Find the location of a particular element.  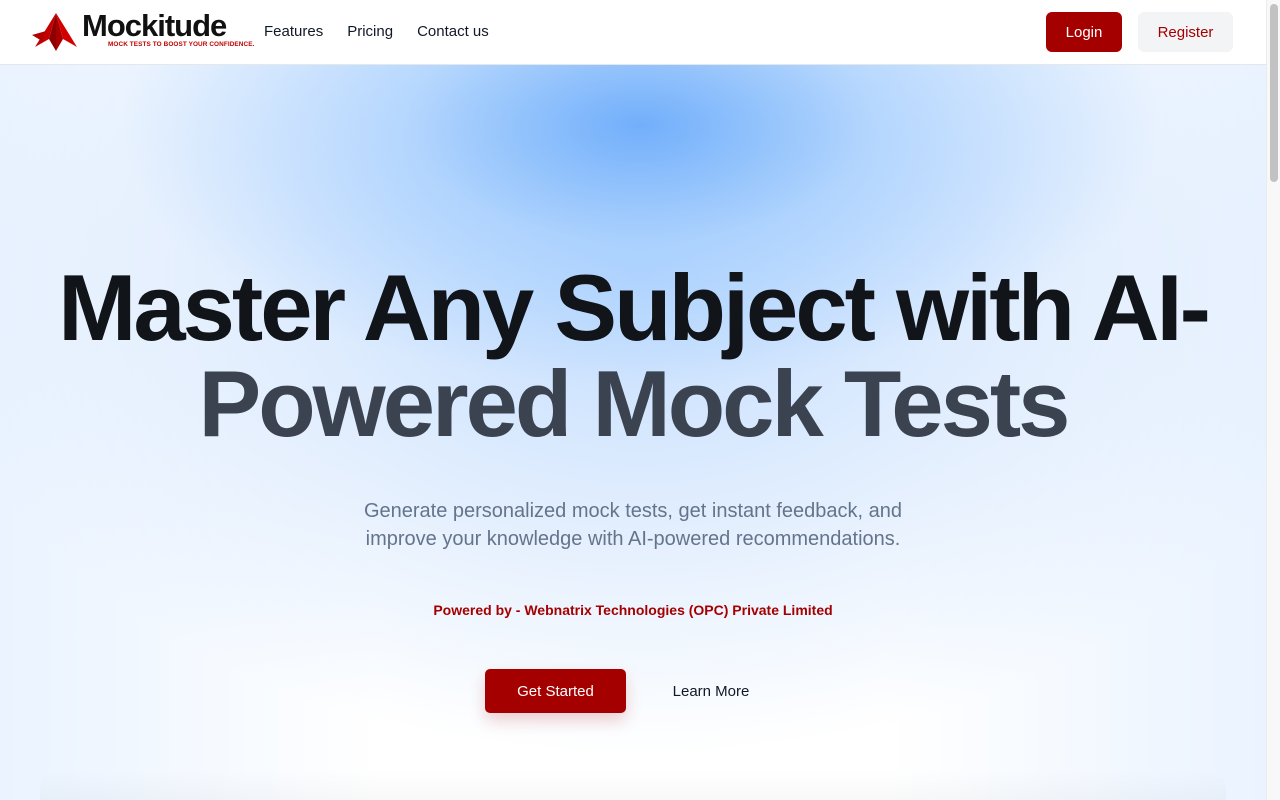

register-button: Register is located at coordinates (1185, 32).